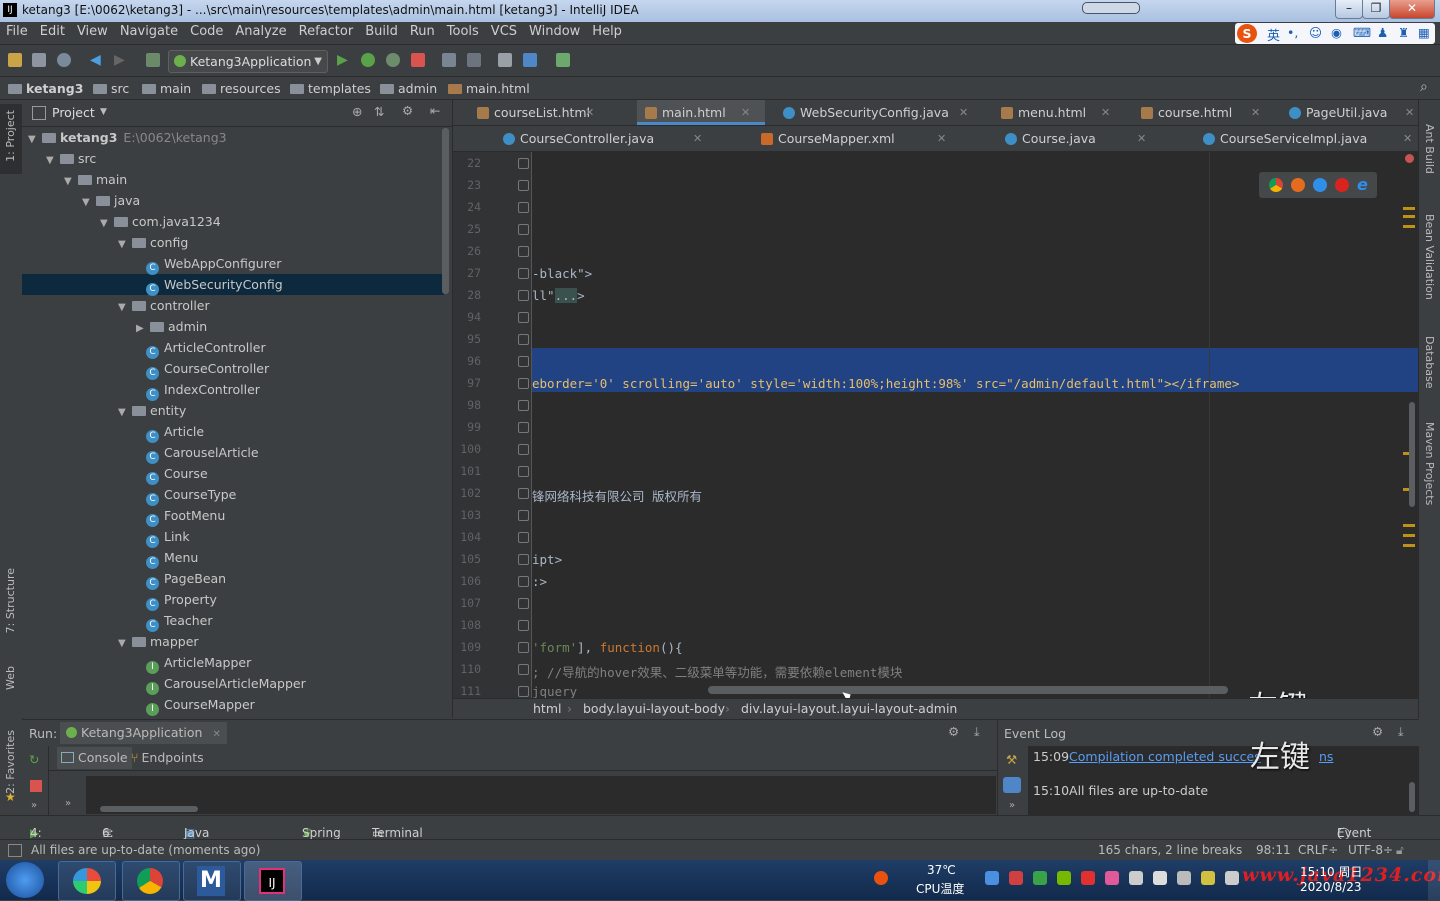 The height and width of the screenshot is (901, 1440). Describe the element at coordinates (15, 850) in the screenshot. I see `toggle-tool-windows-icon` at that location.